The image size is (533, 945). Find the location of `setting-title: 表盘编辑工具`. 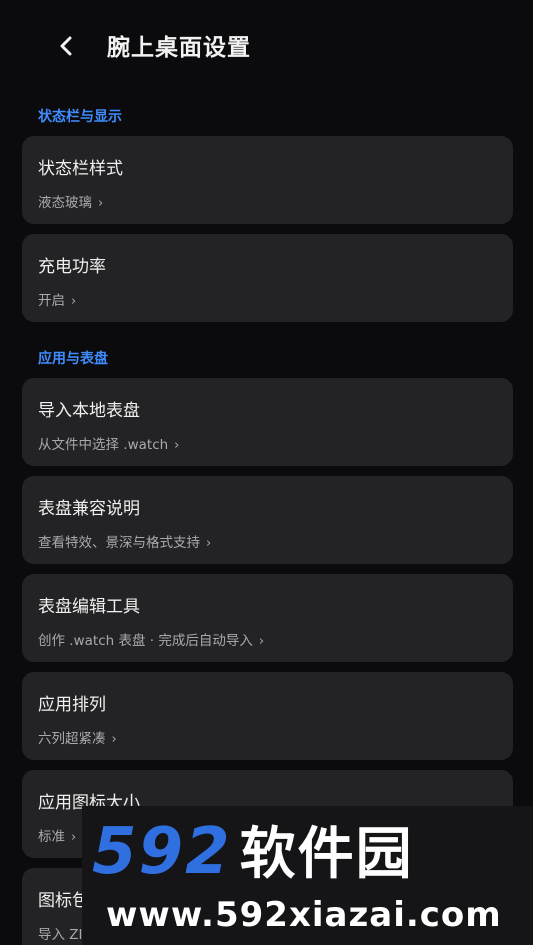

setting-title: 表盘编辑工具 is located at coordinates (89, 607).